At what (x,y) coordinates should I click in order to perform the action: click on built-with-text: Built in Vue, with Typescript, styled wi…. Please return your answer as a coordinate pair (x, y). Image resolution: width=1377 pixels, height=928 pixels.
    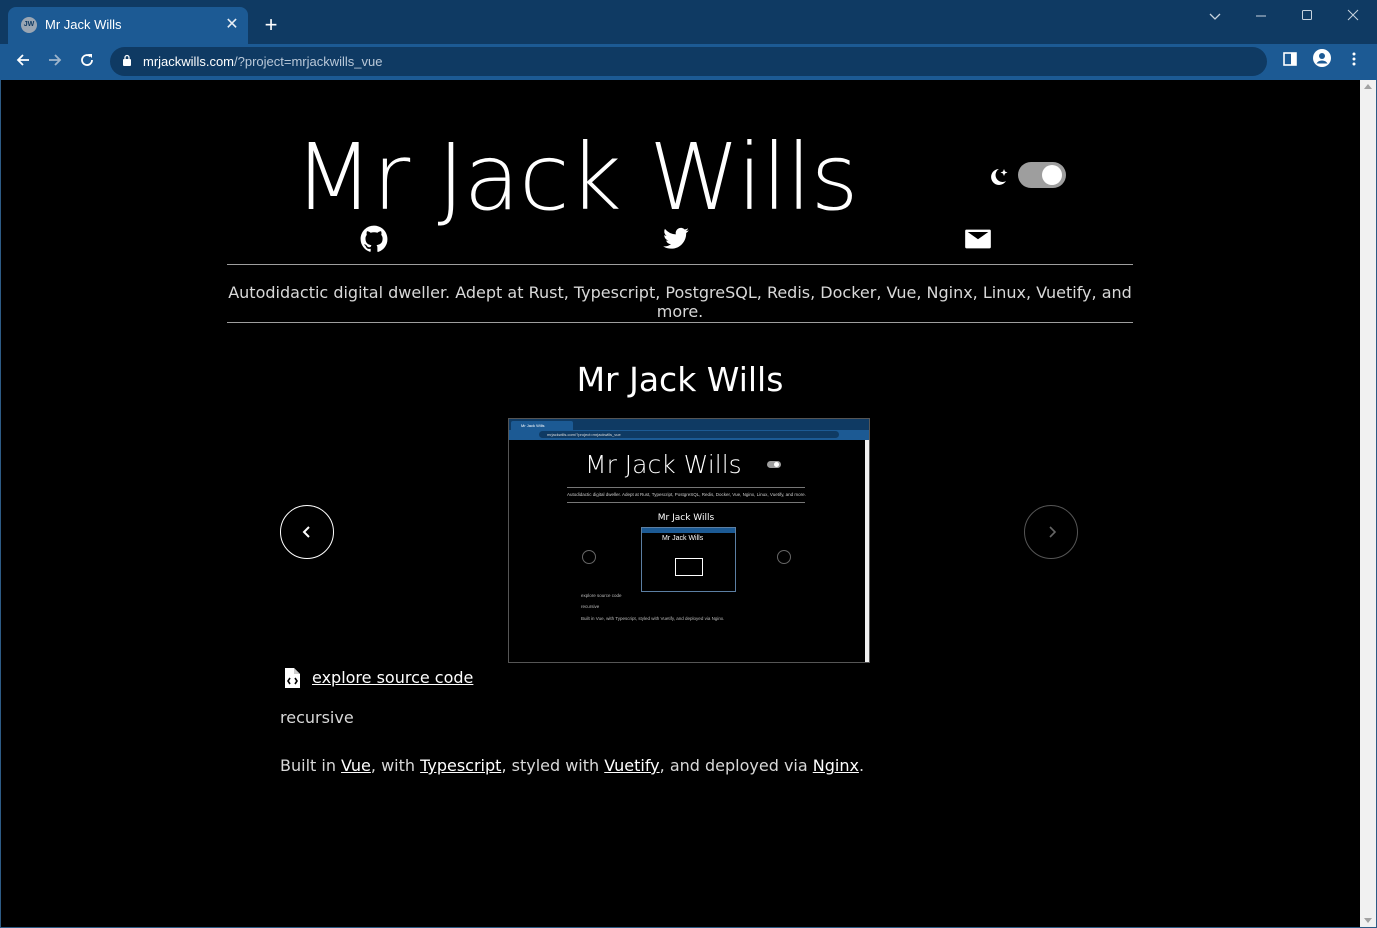
    Looking at the image, I should click on (572, 765).